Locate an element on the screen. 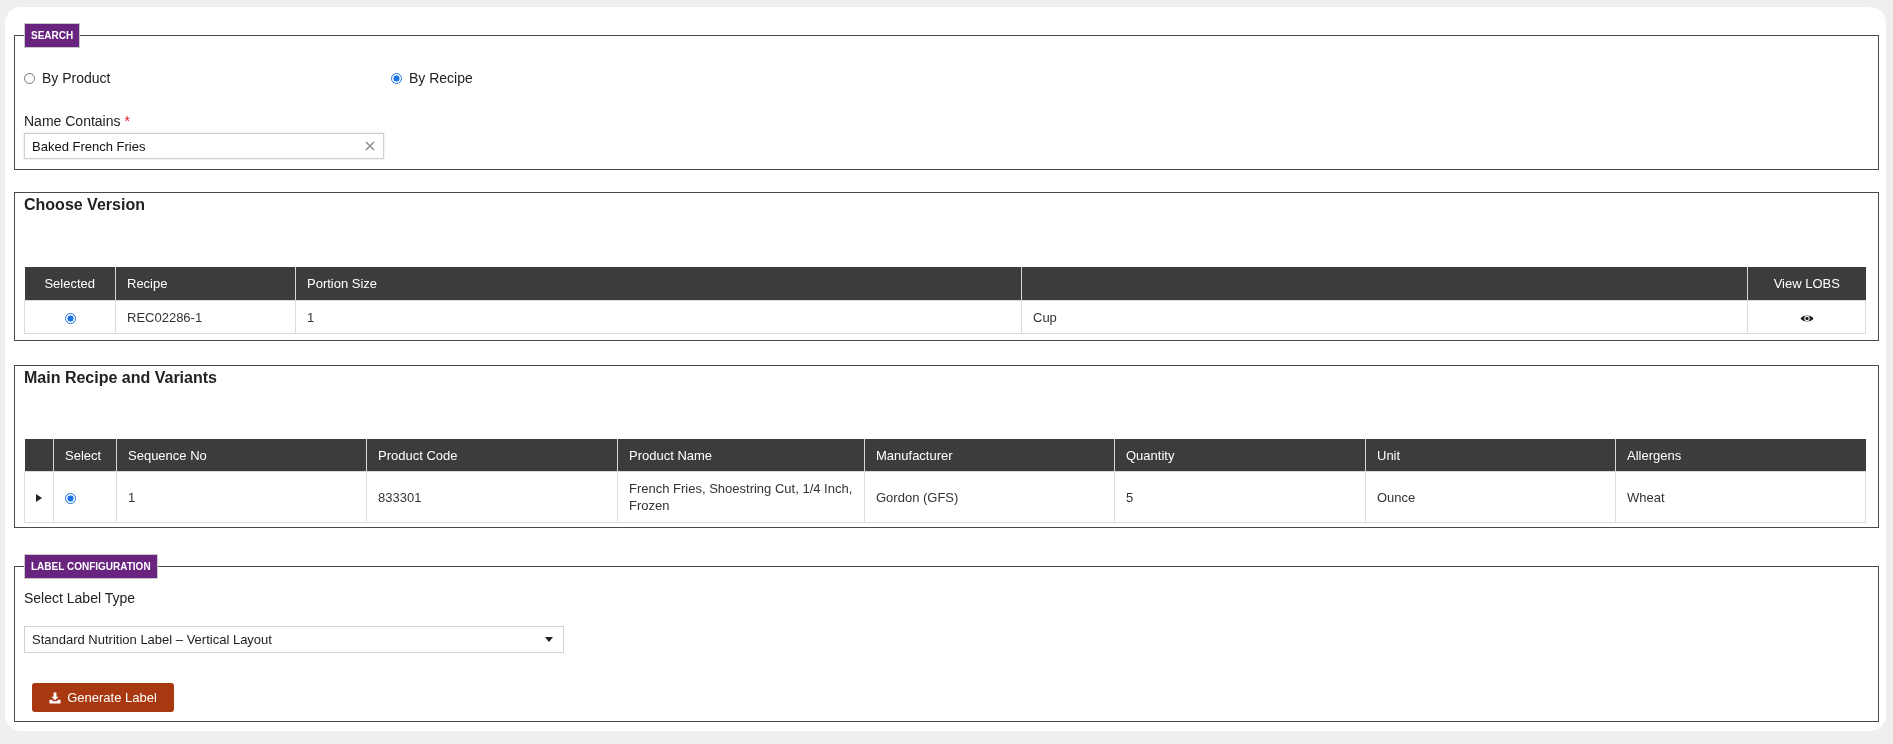 The image size is (1893, 744). field-label: Select Label Type is located at coordinates (80, 598).